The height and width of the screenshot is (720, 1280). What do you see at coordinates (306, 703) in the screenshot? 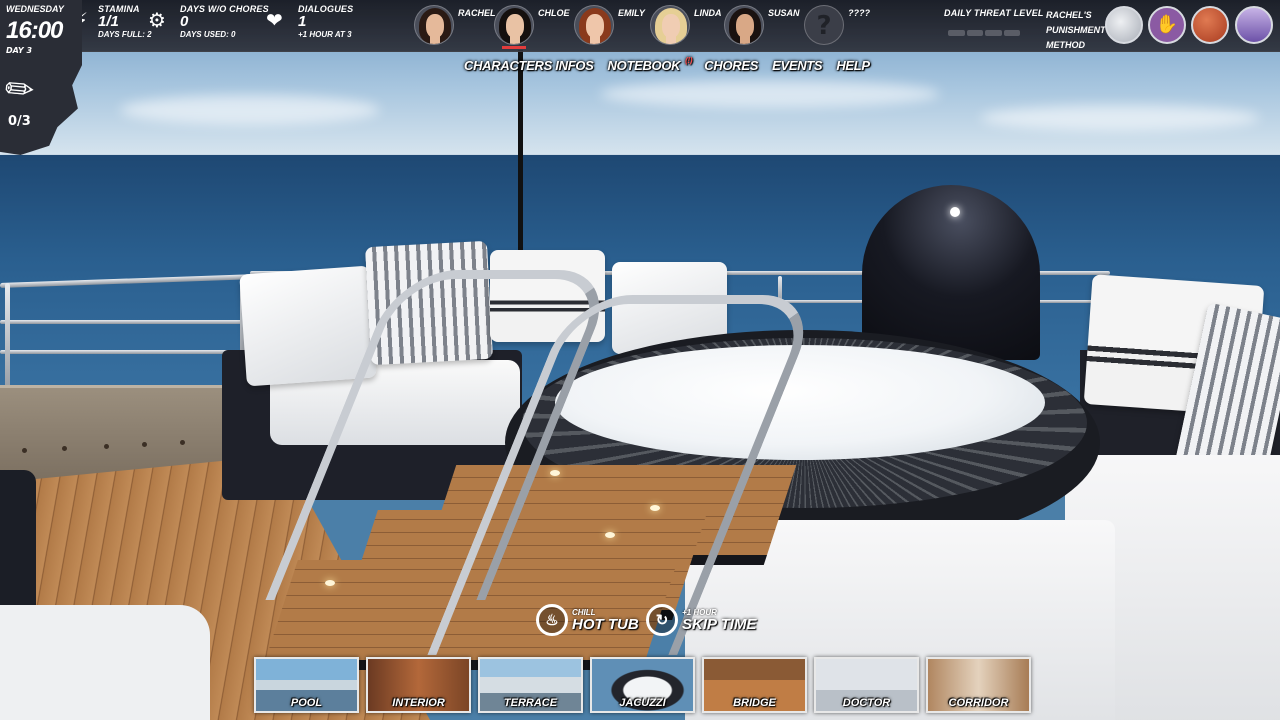
I see `location-label: POOL` at bounding box center [306, 703].